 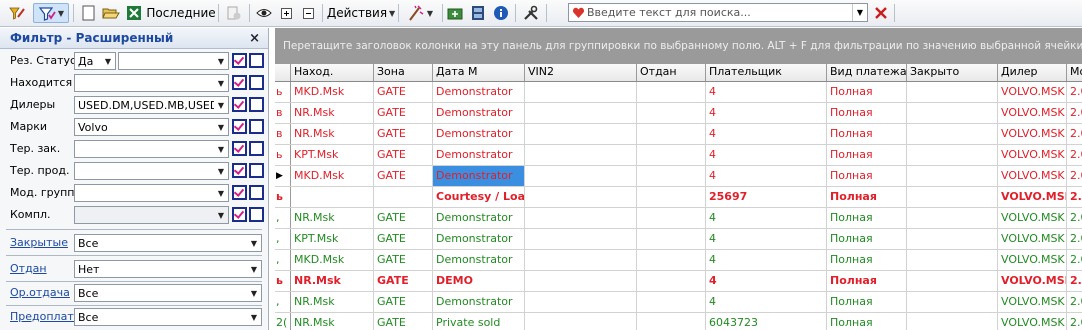 What do you see at coordinates (234, 13) in the screenshot?
I see `disabled-action-button` at bounding box center [234, 13].